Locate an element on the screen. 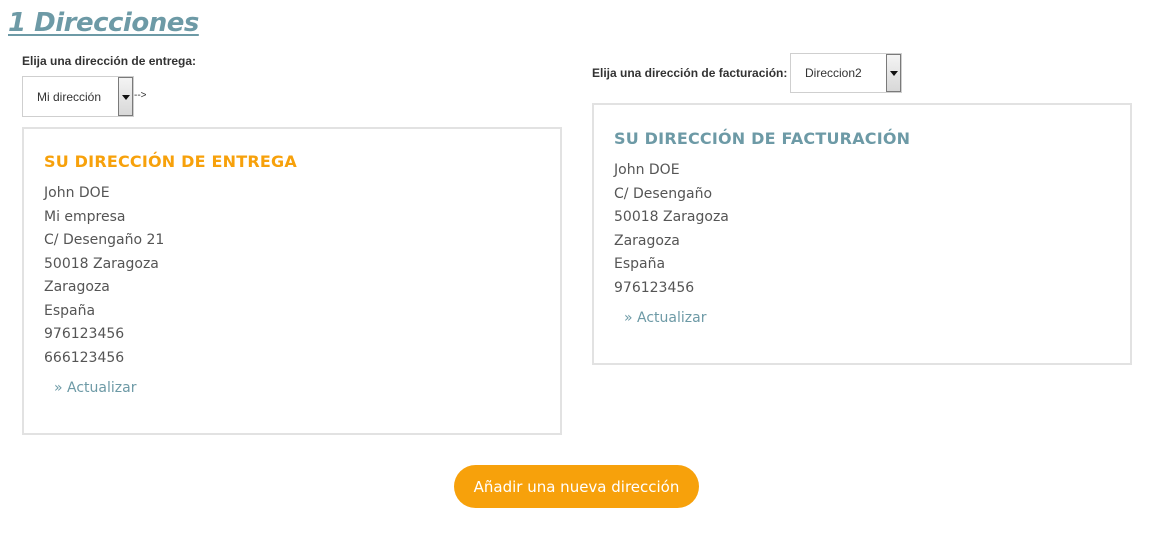 The image size is (1170, 538). billing-update-link: » Actualizar is located at coordinates (665, 318).